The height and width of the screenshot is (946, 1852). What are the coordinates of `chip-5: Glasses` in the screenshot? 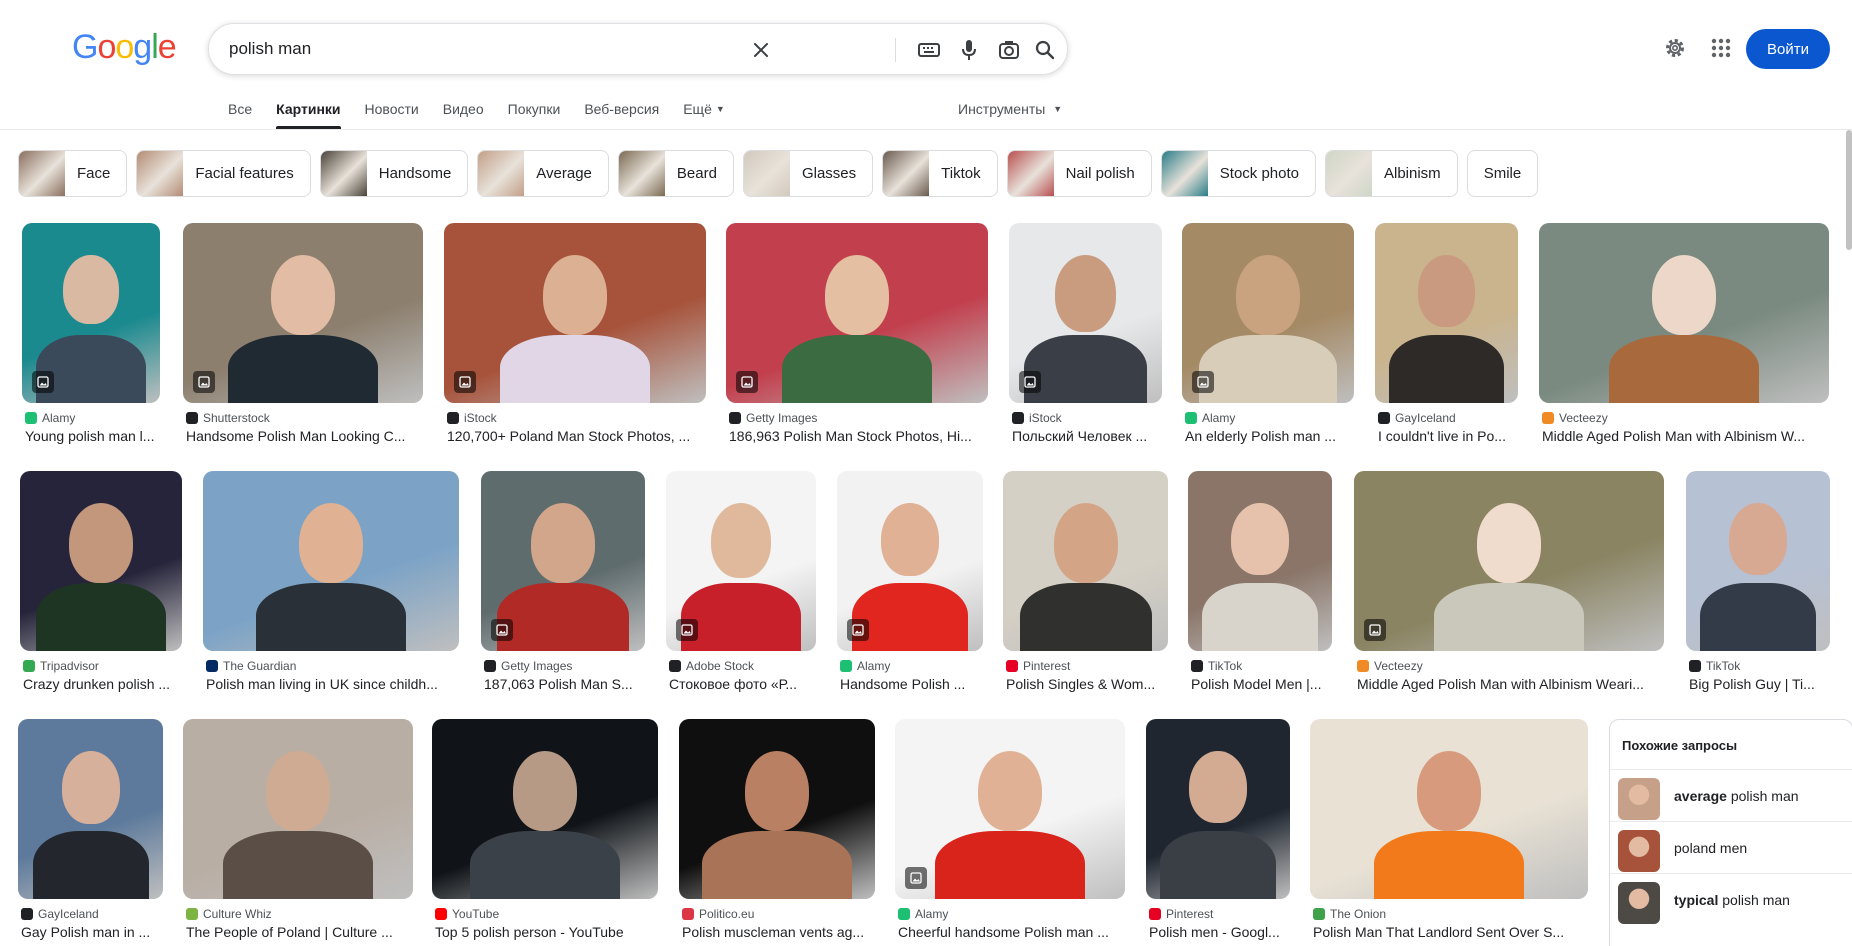 It's located at (808, 173).